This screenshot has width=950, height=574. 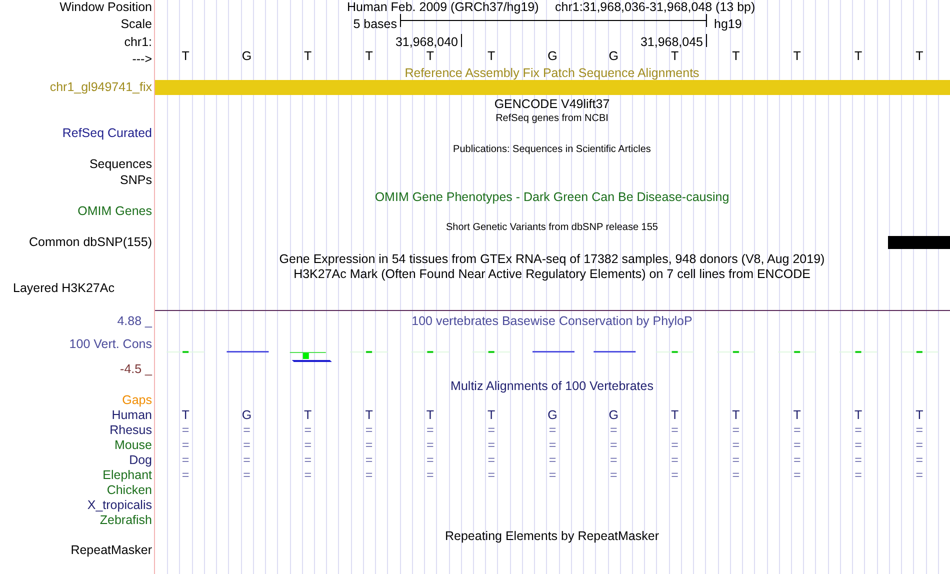 I want to click on track-label: chr1:, so click(x=138, y=42).